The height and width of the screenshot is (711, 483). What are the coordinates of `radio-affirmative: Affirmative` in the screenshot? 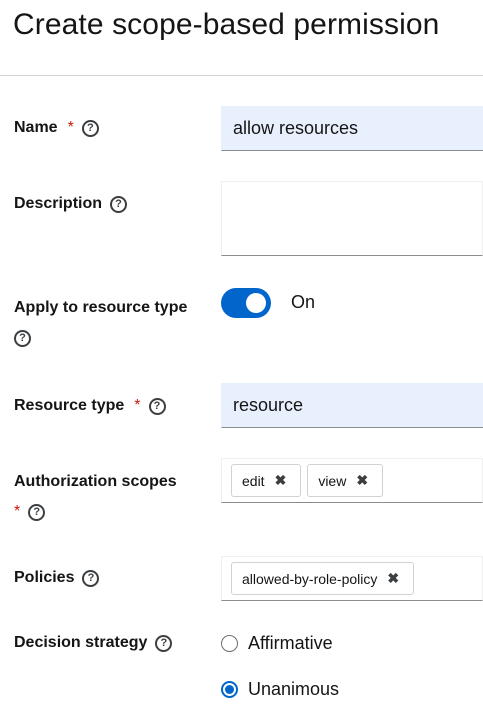 It's located at (277, 643).